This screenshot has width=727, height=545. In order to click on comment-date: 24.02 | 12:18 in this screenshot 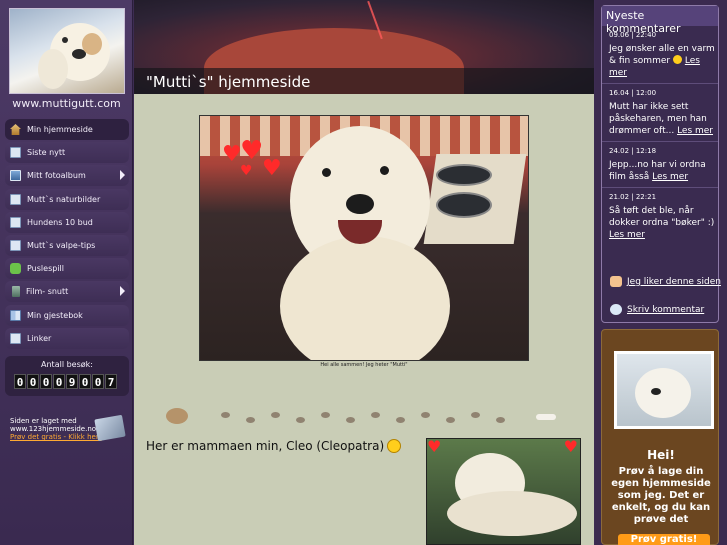, I will do `click(633, 151)`.